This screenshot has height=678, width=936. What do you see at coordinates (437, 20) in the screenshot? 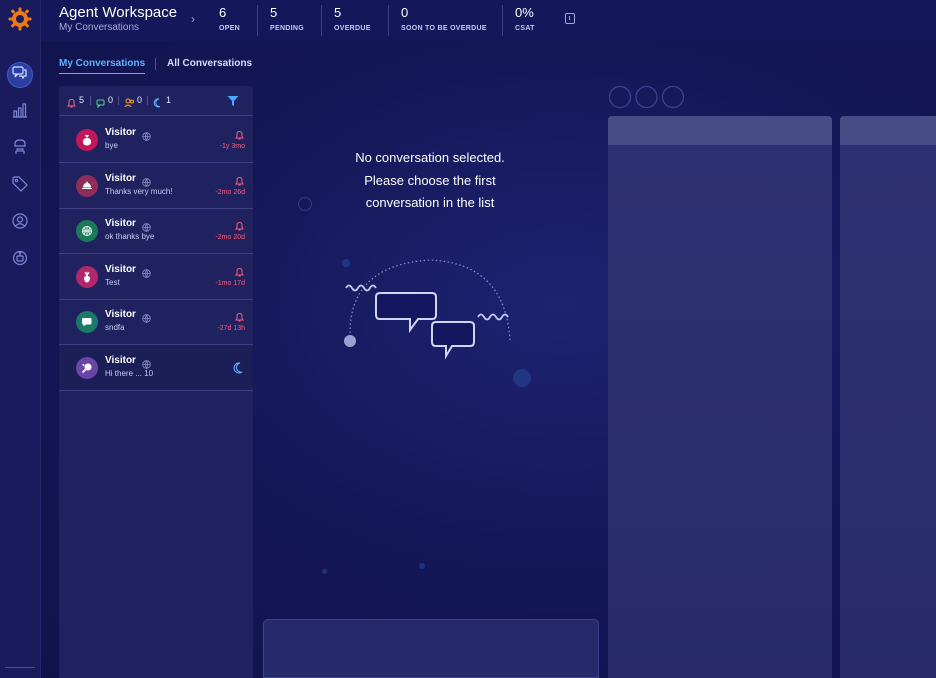
I see `stat-soon-overdue: 0 SOON TO BE OVERDUE` at bounding box center [437, 20].